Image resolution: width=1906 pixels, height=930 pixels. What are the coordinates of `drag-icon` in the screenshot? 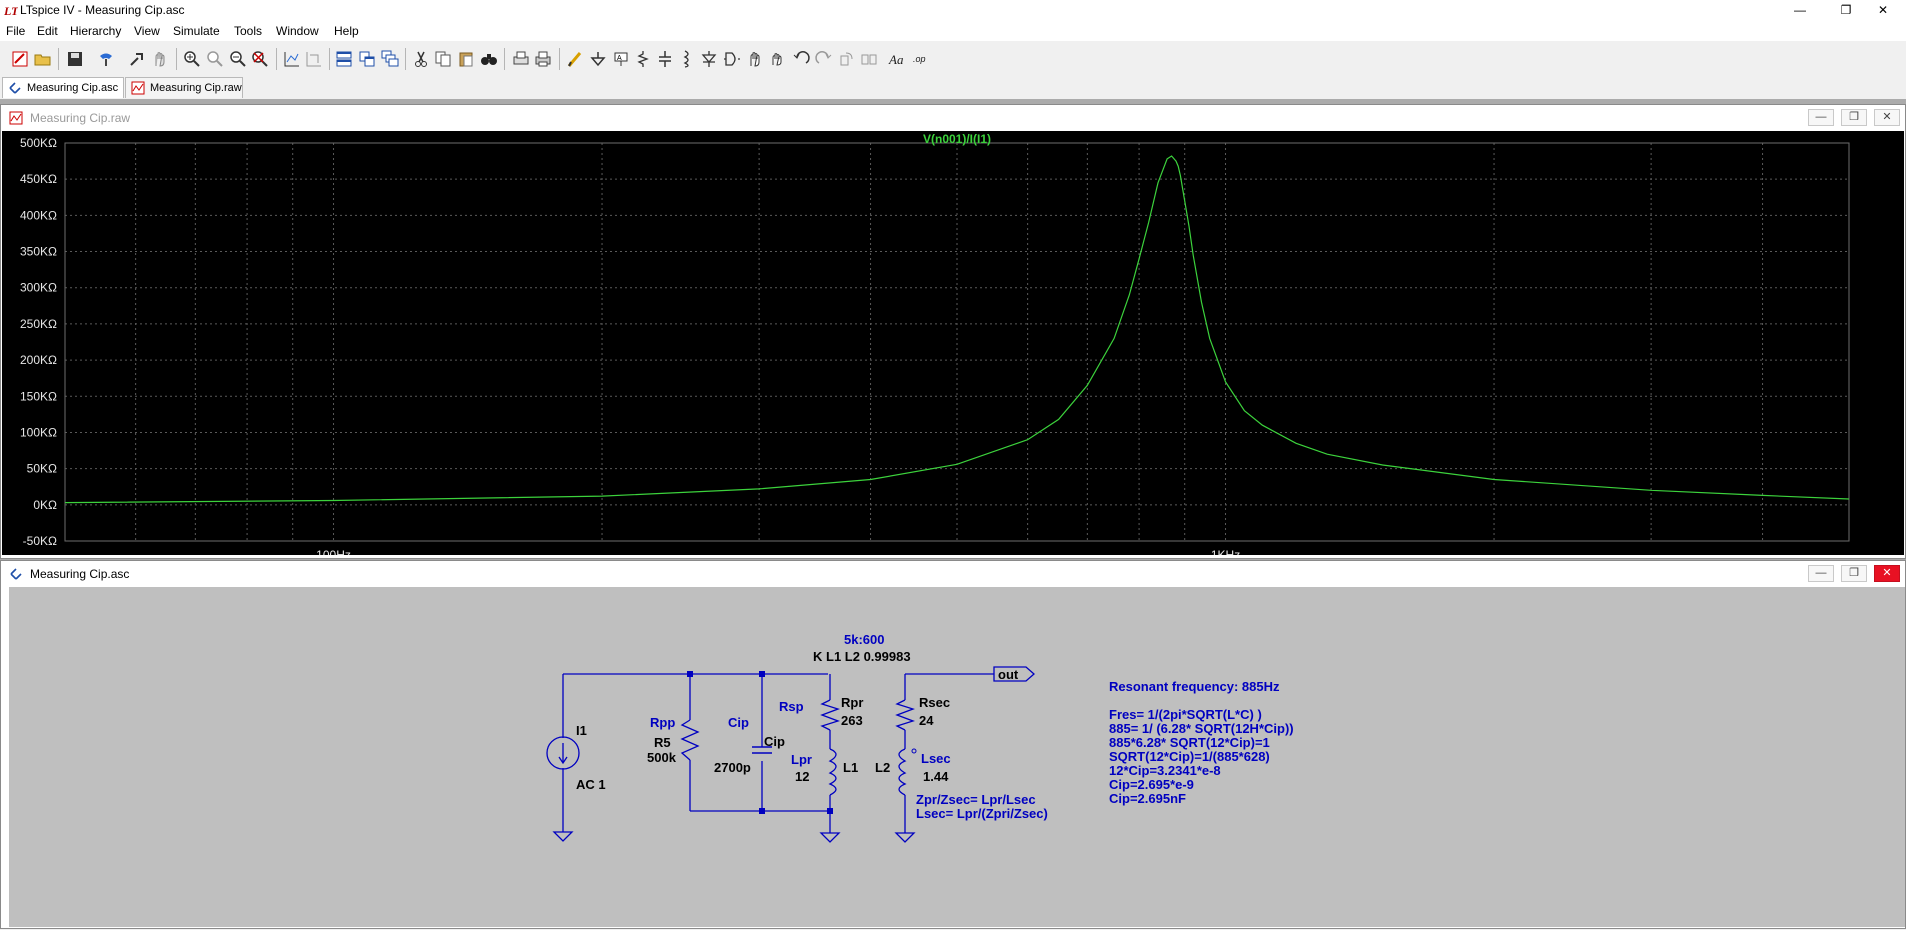 It's located at (778, 59).